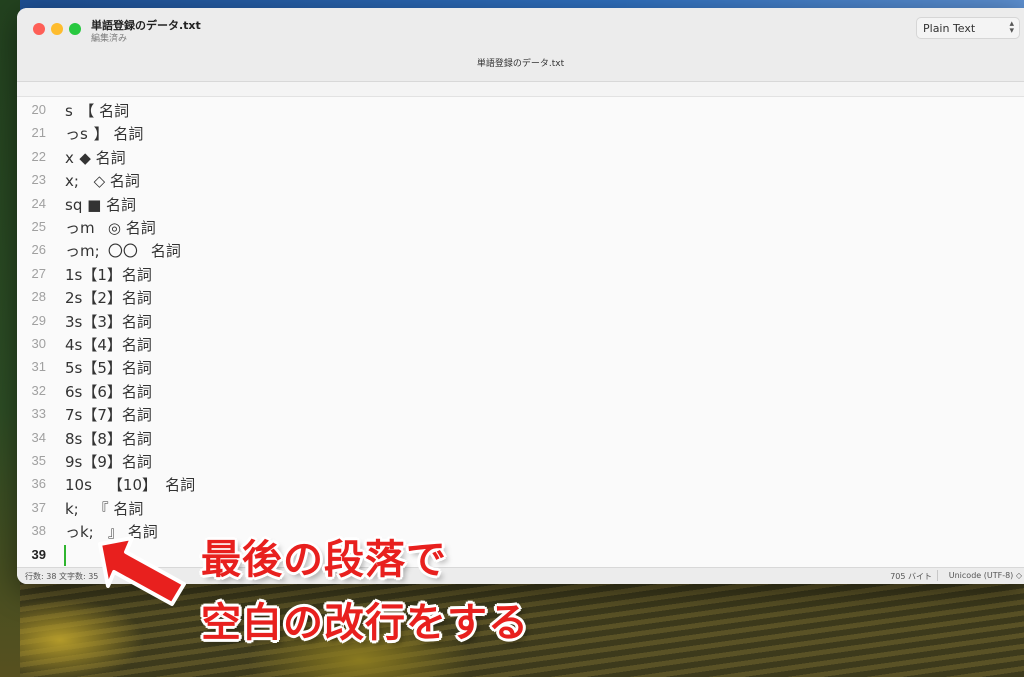 This screenshot has height=677, width=1024. What do you see at coordinates (108, 274) in the screenshot?
I see `line-text: 1s【1】名詞` at bounding box center [108, 274].